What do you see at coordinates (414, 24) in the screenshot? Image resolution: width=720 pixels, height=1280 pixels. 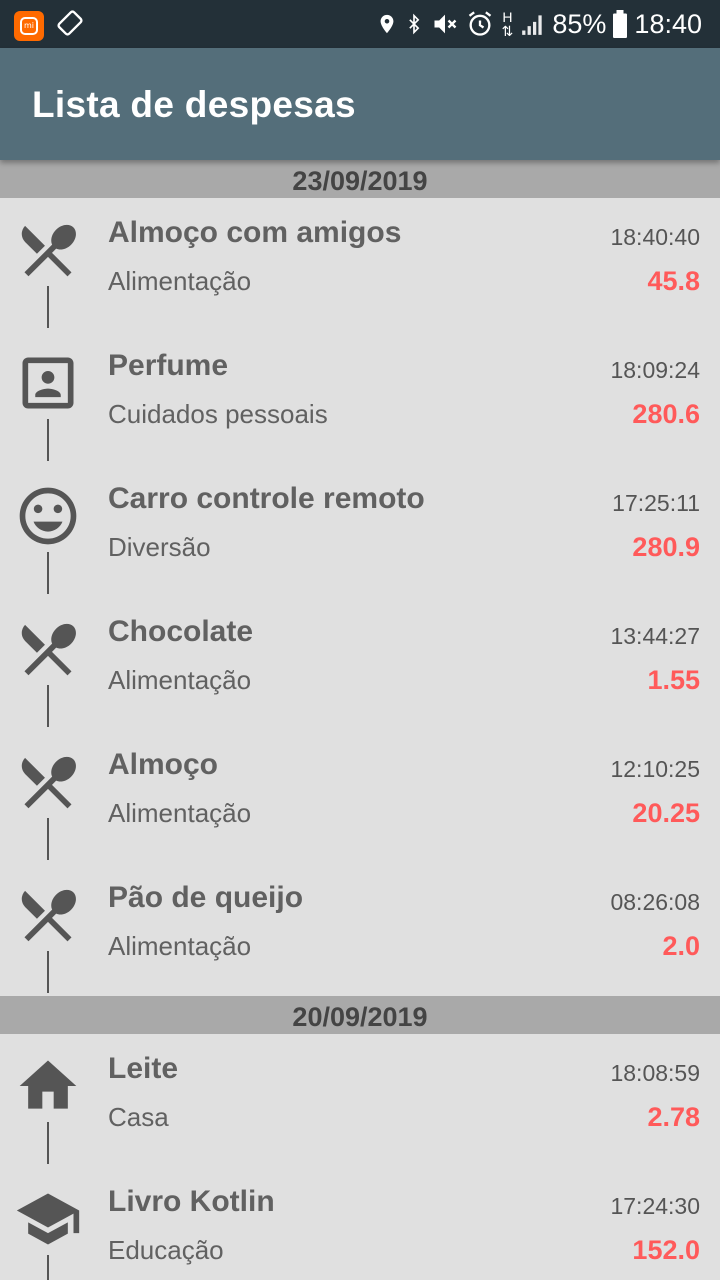 I see `bluetooth-icon` at bounding box center [414, 24].